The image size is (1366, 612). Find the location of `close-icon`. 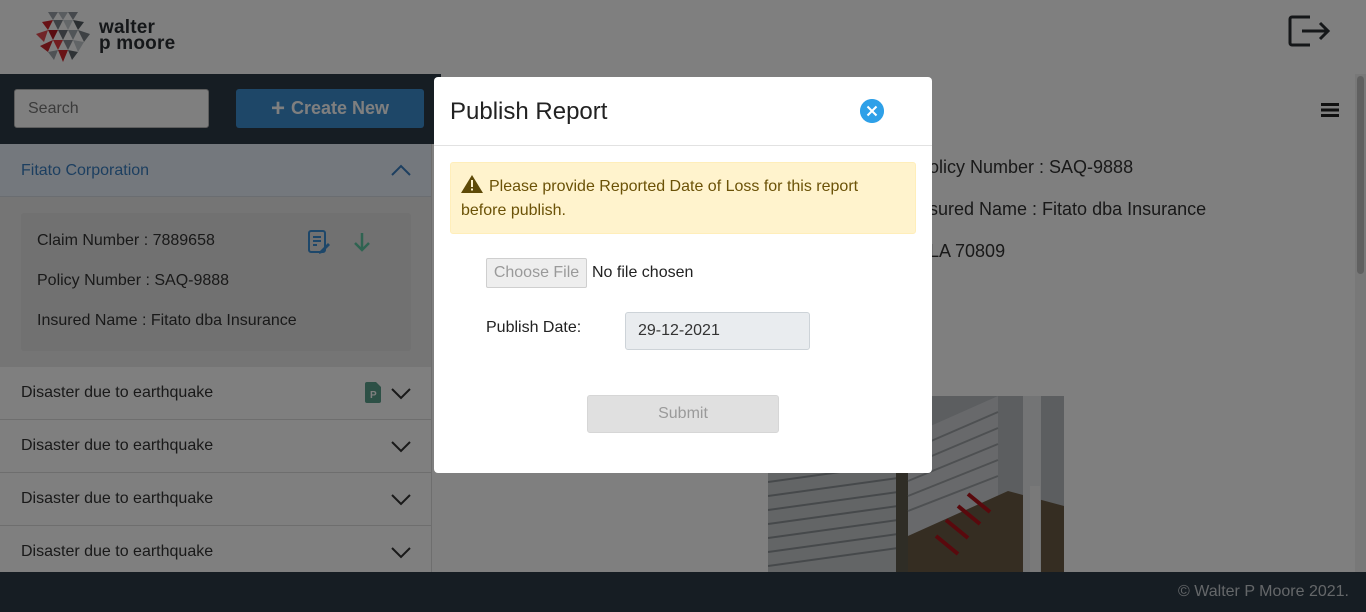

close-icon is located at coordinates (872, 111).